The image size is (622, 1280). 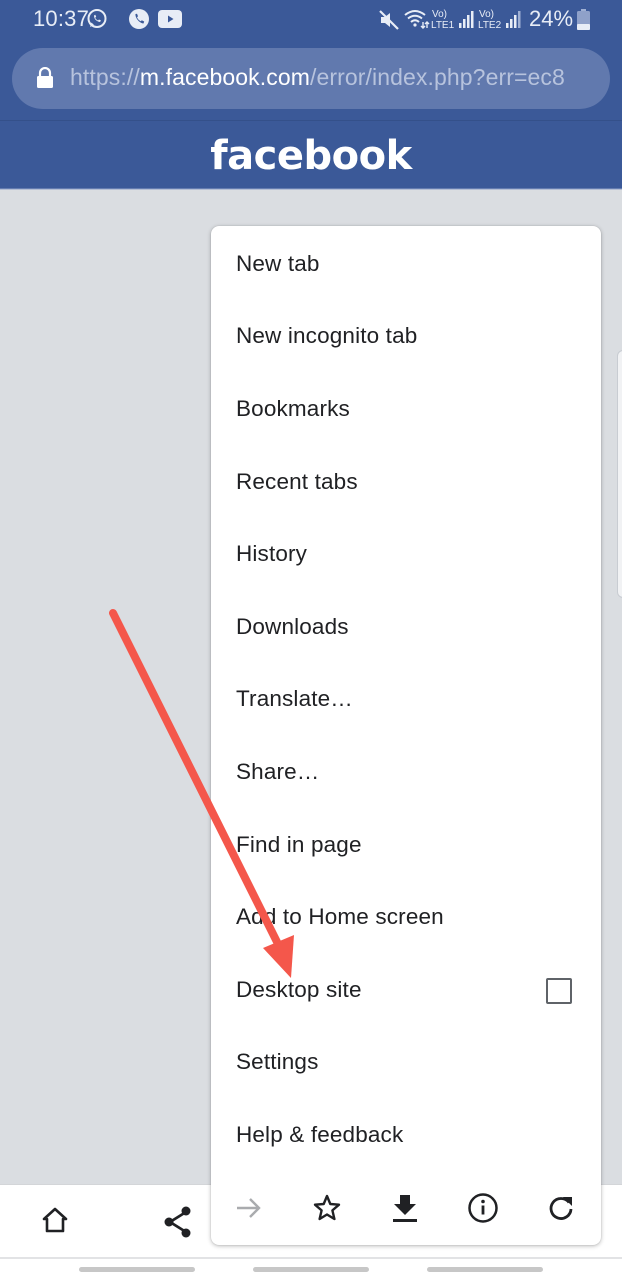 What do you see at coordinates (340, 916) in the screenshot?
I see `menu-item-label: Add to Home screen` at bounding box center [340, 916].